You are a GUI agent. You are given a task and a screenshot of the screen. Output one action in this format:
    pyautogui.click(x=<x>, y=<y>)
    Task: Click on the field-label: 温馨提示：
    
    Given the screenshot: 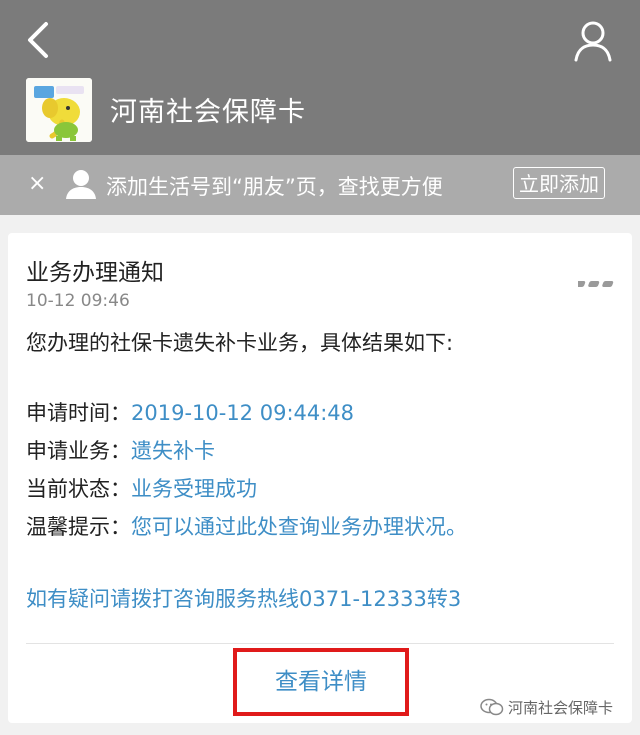 What is the action you would take?
    pyautogui.click(x=78, y=527)
    